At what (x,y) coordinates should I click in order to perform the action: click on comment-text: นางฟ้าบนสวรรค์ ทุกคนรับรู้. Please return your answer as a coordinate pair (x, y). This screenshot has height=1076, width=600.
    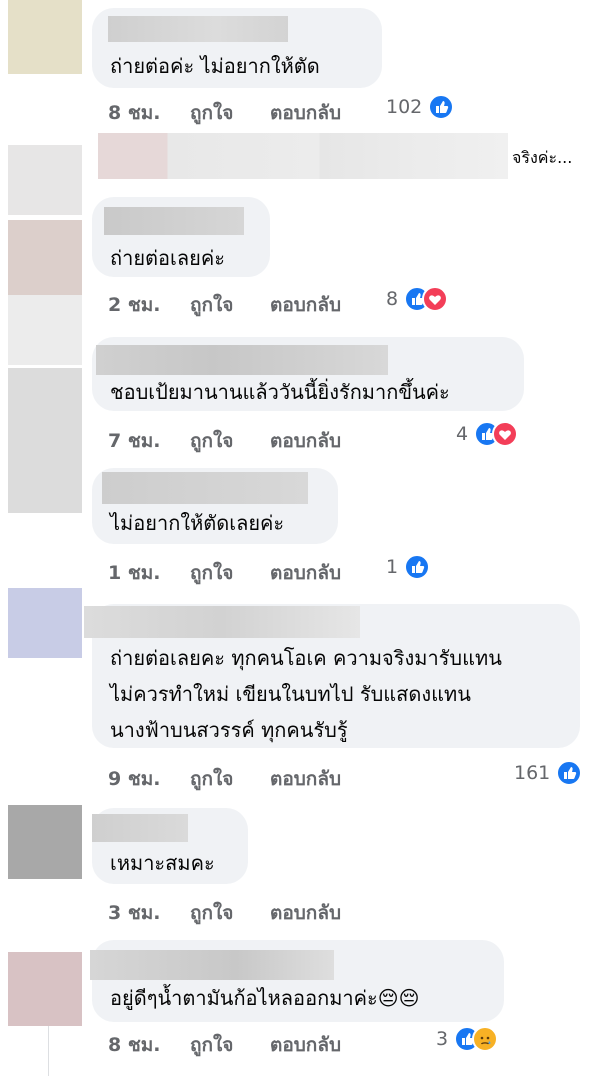
    Looking at the image, I should click on (229, 730).